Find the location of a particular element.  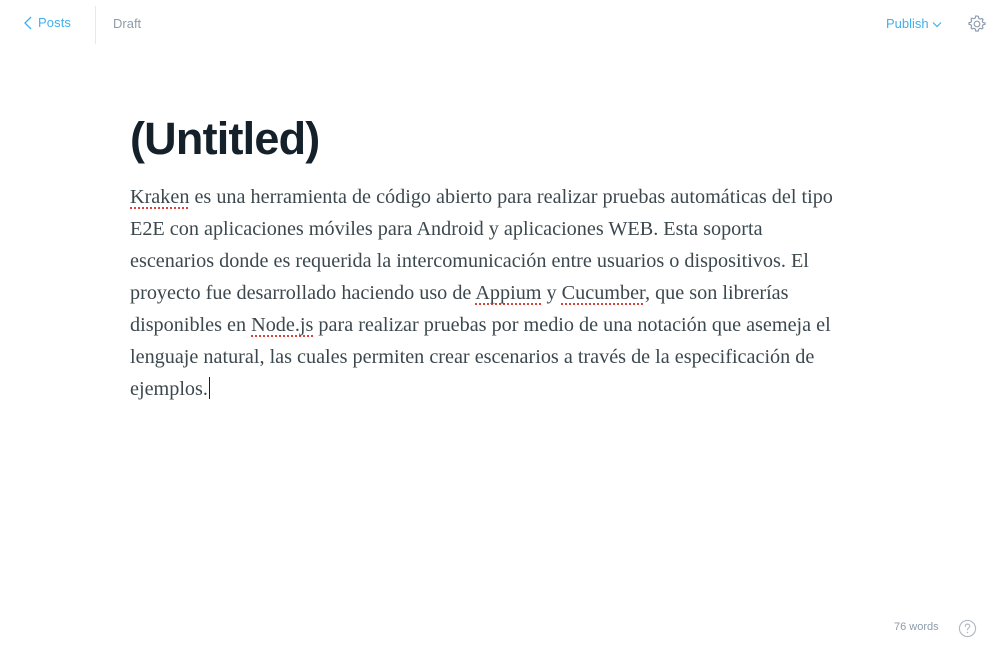

body-text-segment: Node.js is located at coordinates (282, 325).